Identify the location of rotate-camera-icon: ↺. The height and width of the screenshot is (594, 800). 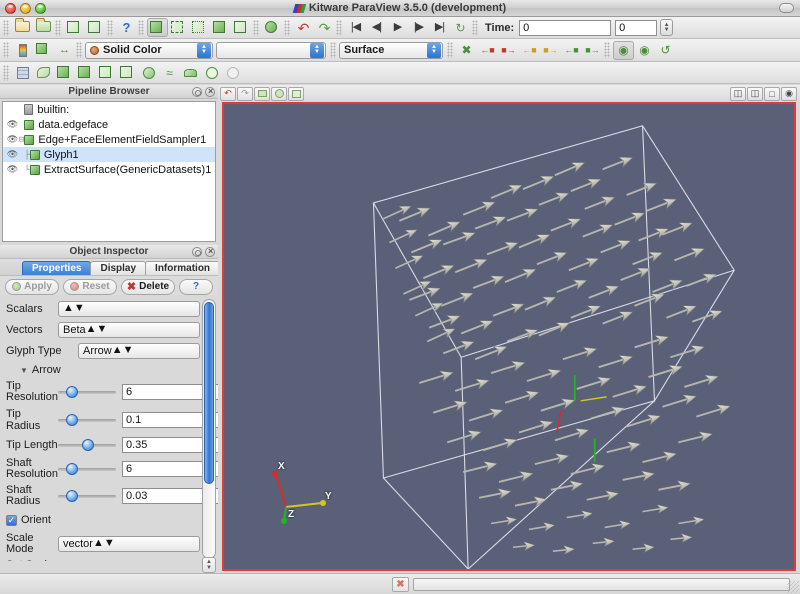
(665, 50).